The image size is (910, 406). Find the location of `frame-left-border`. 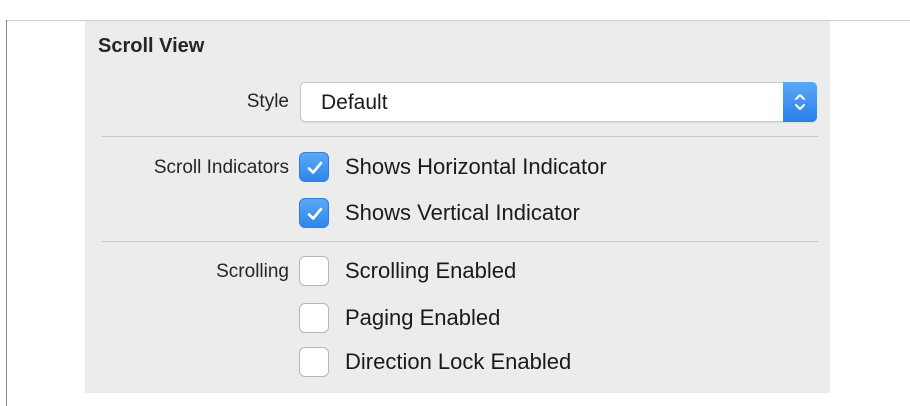

frame-left-border is located at coordinates (6, 213).